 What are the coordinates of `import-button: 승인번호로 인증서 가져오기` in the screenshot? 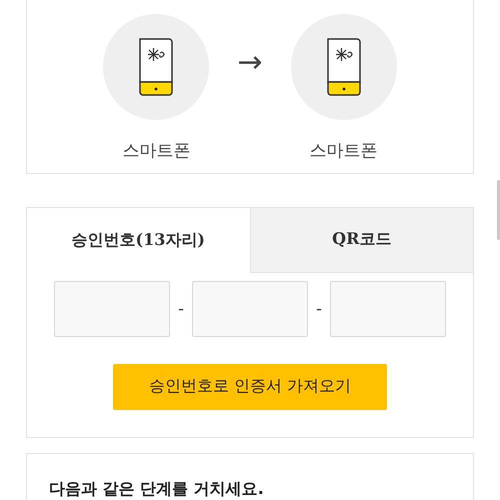 It's located at (250, 387).